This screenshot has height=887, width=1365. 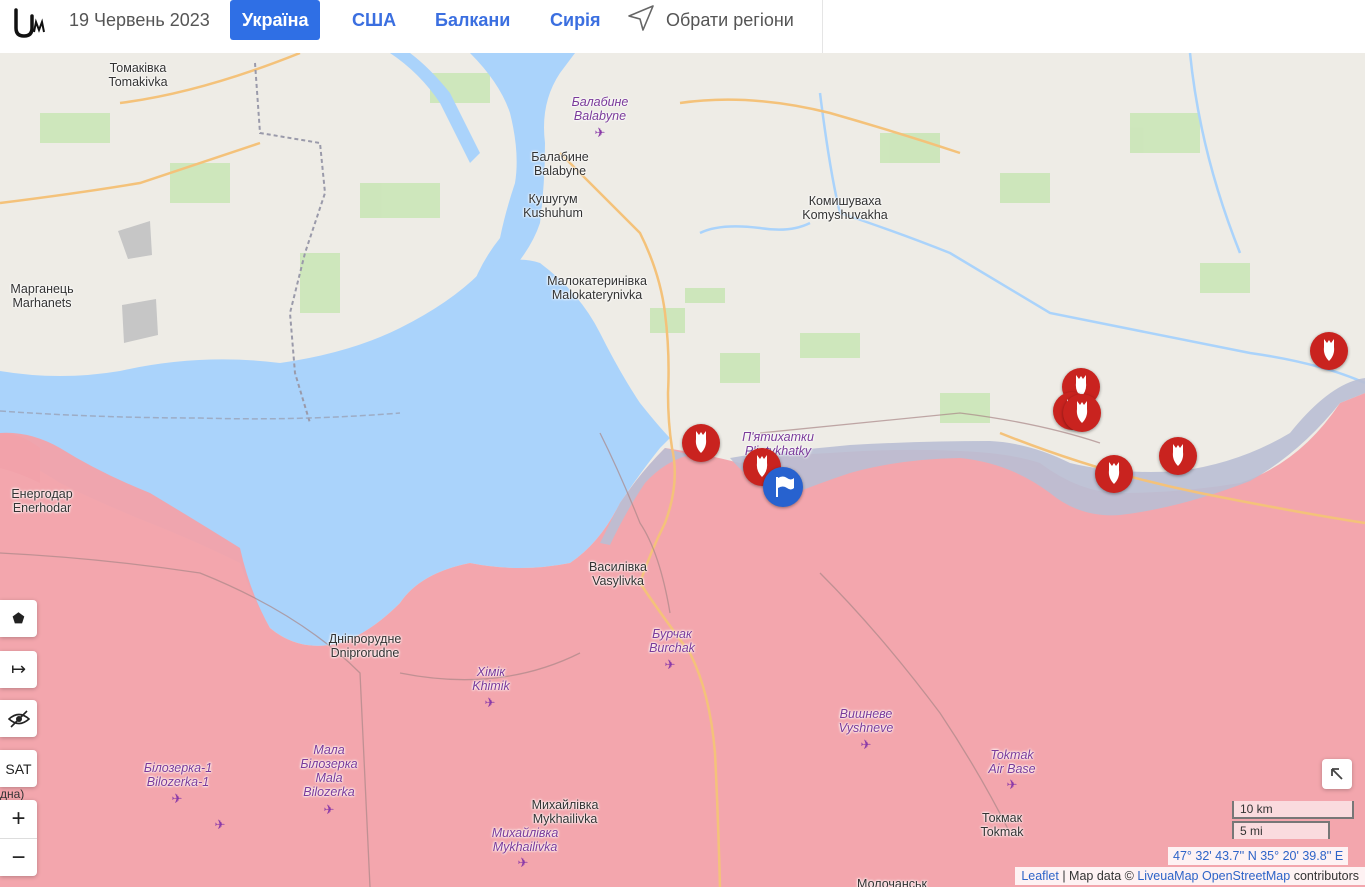 I want to click on airfield-bilozerka-1: Білозерка-1 Bilozerka-1, so click(x=178, y=775).